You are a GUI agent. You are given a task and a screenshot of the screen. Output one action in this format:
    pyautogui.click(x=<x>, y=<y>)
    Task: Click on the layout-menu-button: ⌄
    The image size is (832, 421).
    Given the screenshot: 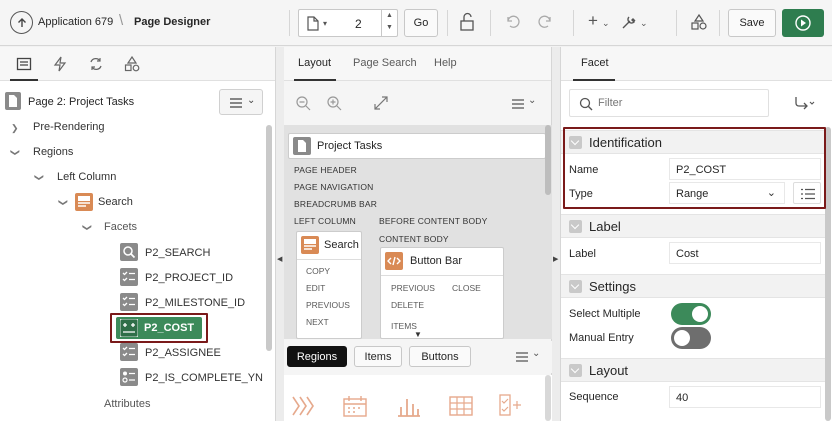 What is the action you would take?
    pyautogui.click(x=528, y=104)
    